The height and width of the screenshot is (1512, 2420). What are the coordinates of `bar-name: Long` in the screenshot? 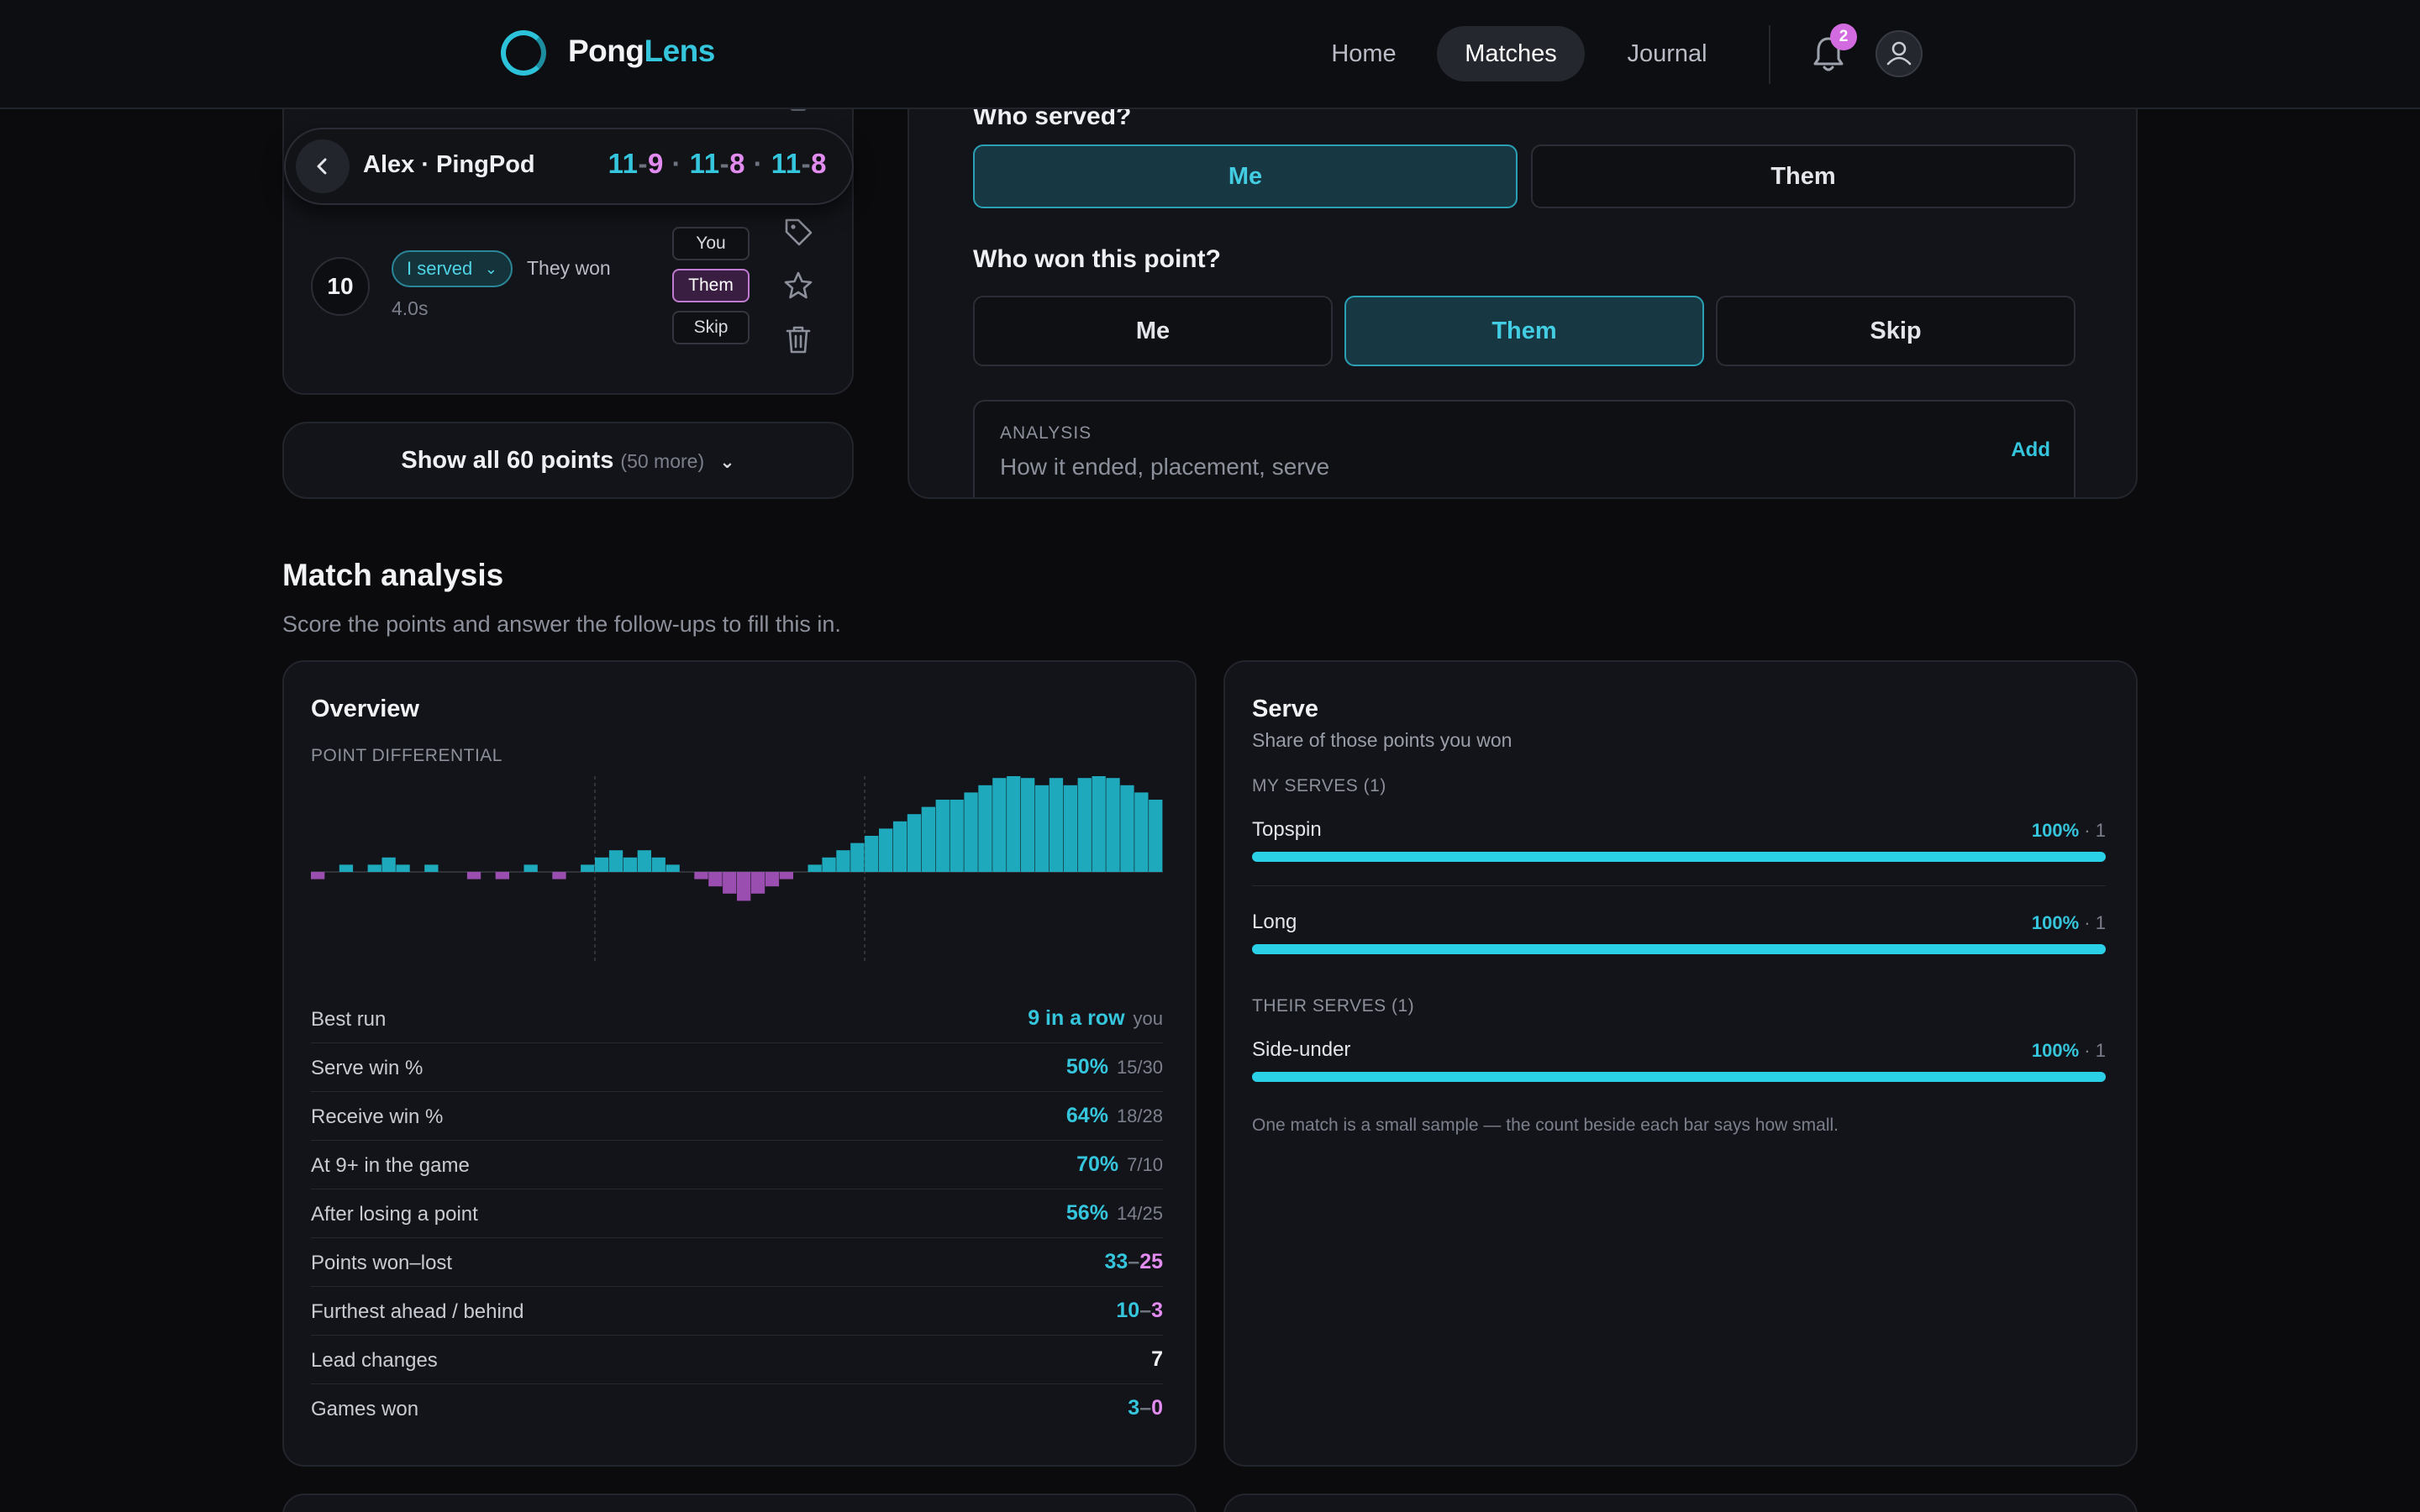 It's located at (1274, 922).